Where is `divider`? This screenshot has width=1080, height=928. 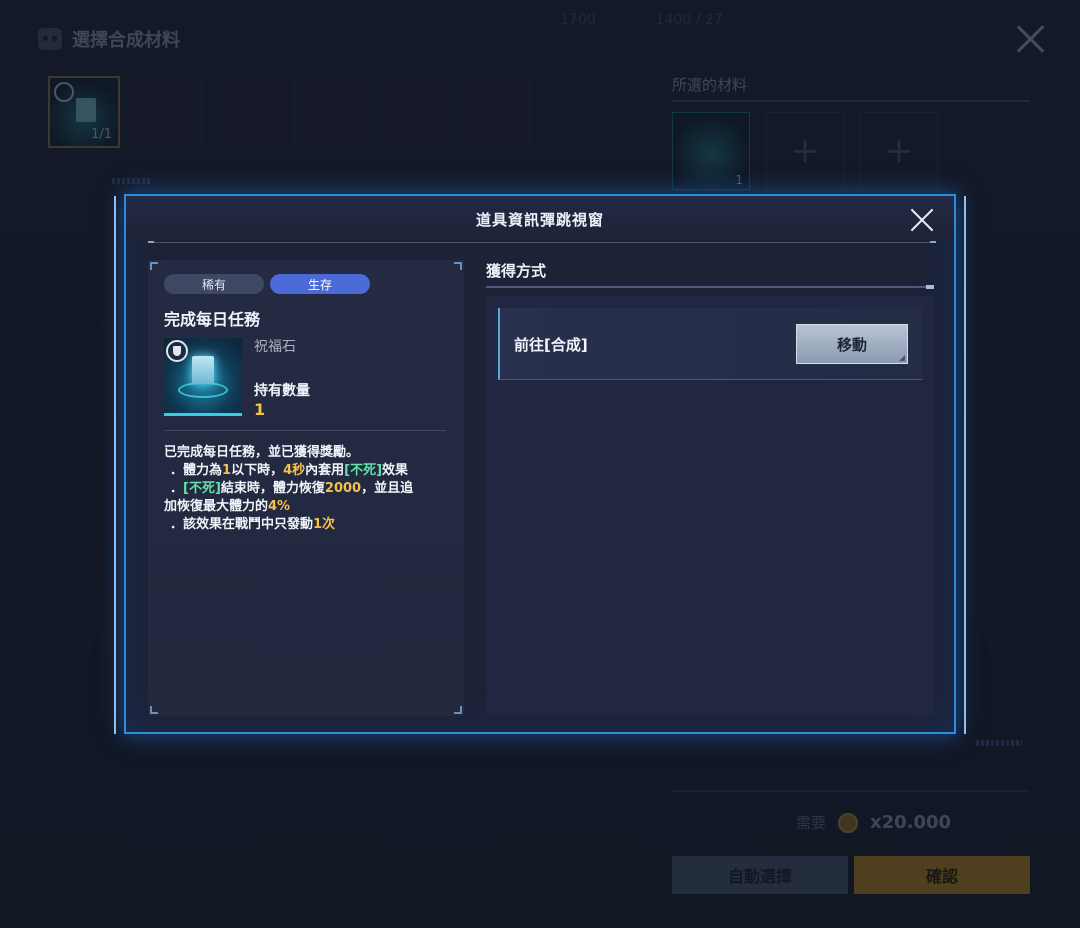
divider is located at coordinates (305, 430).